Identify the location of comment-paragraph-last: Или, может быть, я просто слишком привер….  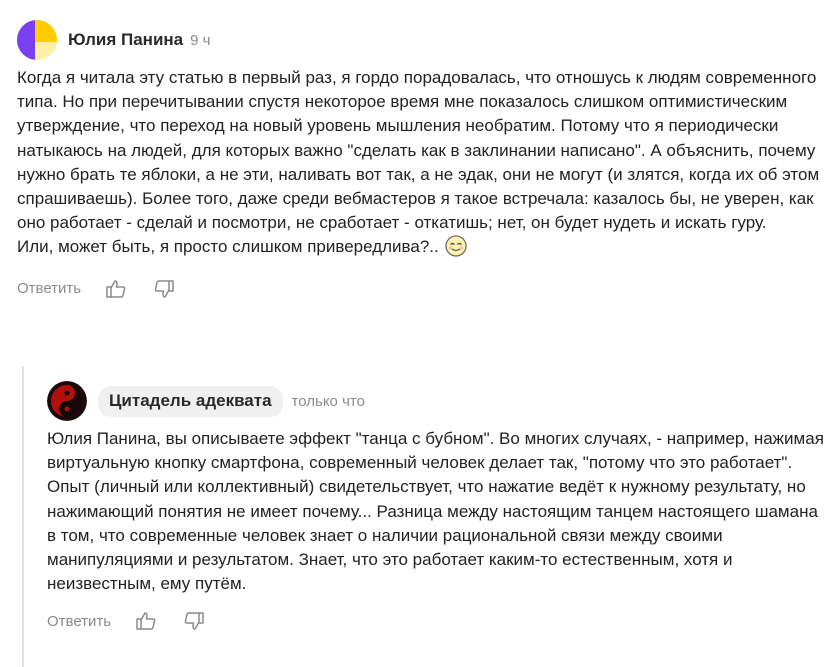
(422, 249).